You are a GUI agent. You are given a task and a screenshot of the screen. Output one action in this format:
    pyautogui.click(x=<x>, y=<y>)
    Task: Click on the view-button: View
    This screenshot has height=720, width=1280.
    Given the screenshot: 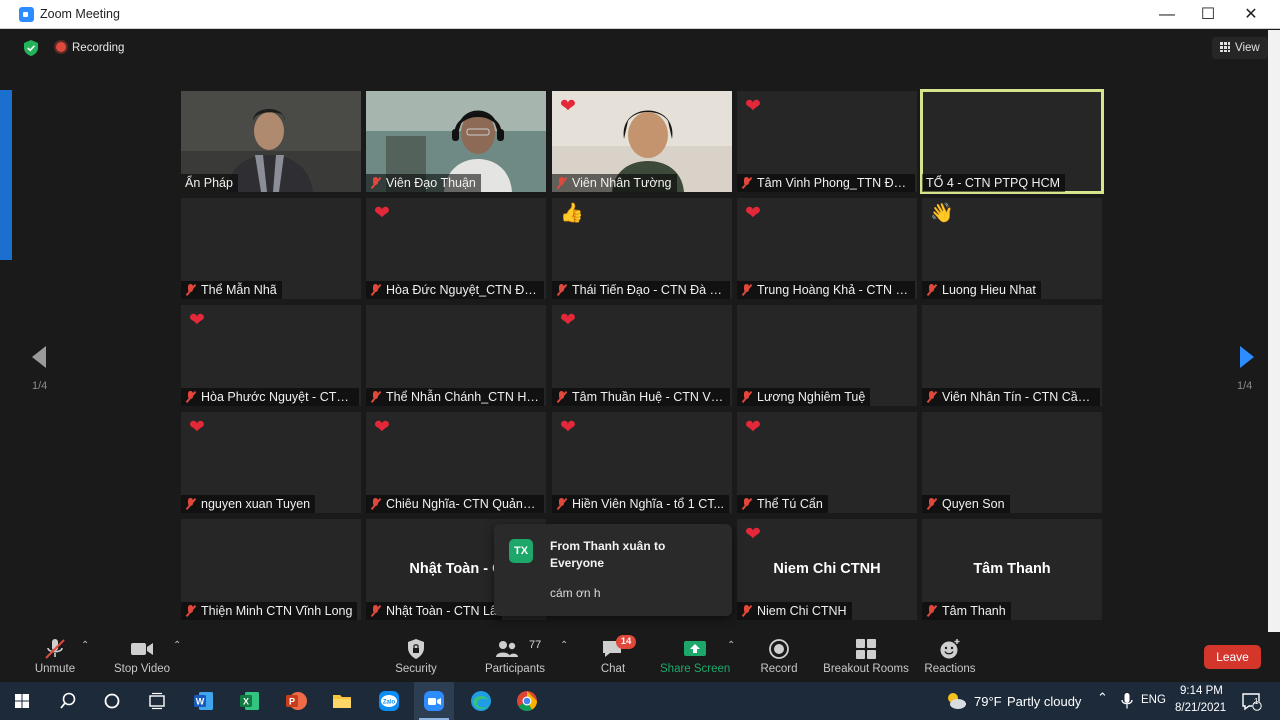 What is the action you would take?
    pyautogui.click(x=1240, y=48)
    